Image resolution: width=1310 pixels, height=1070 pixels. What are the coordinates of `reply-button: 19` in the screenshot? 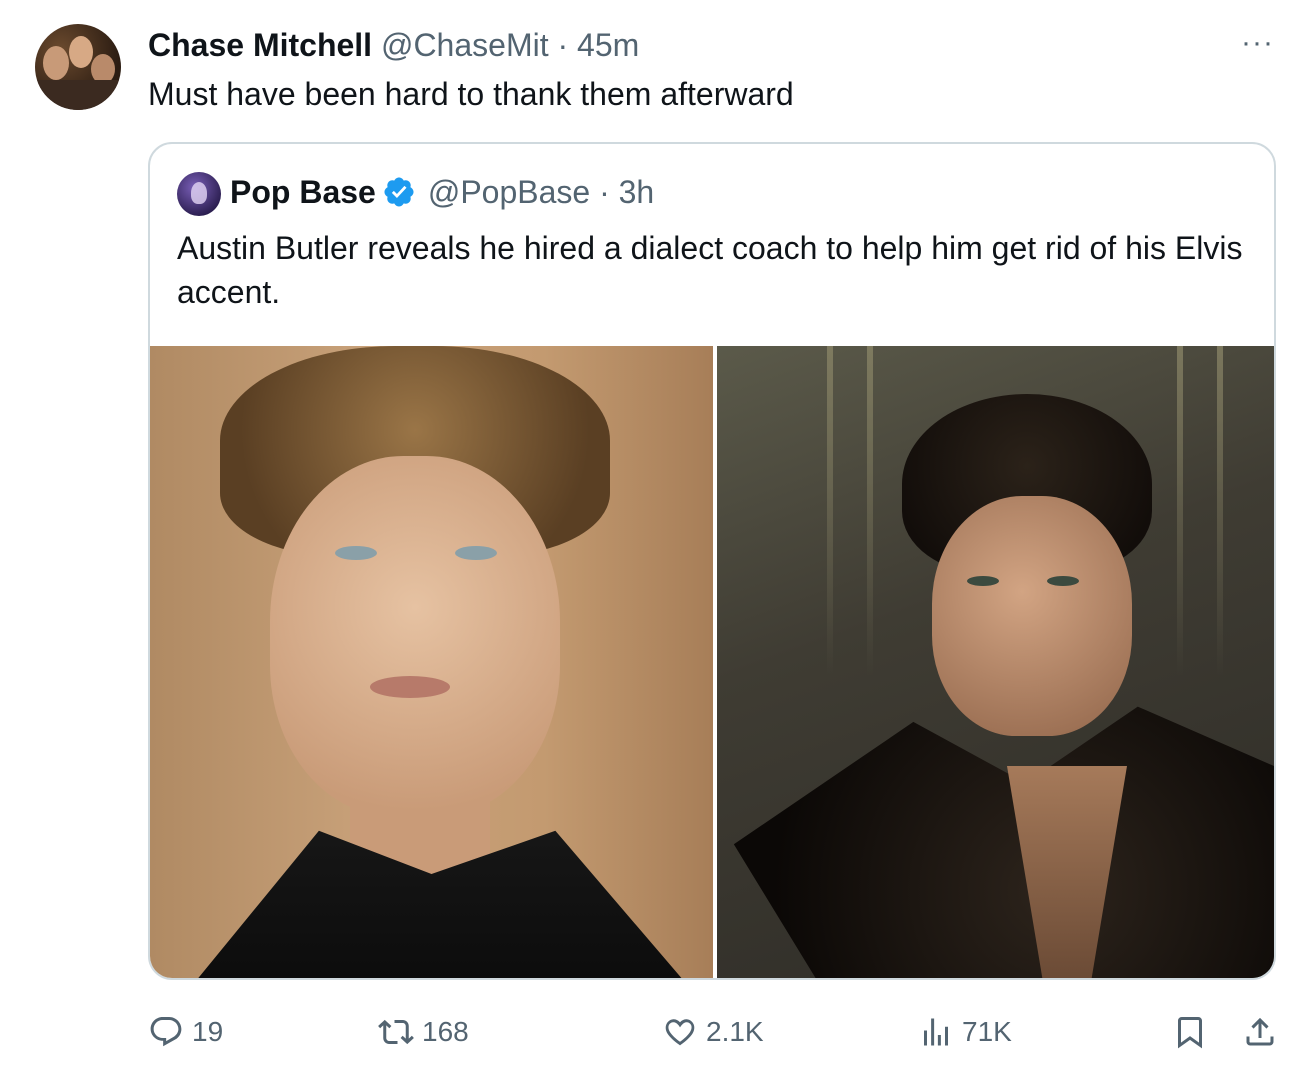 It's located at (185, 1032).